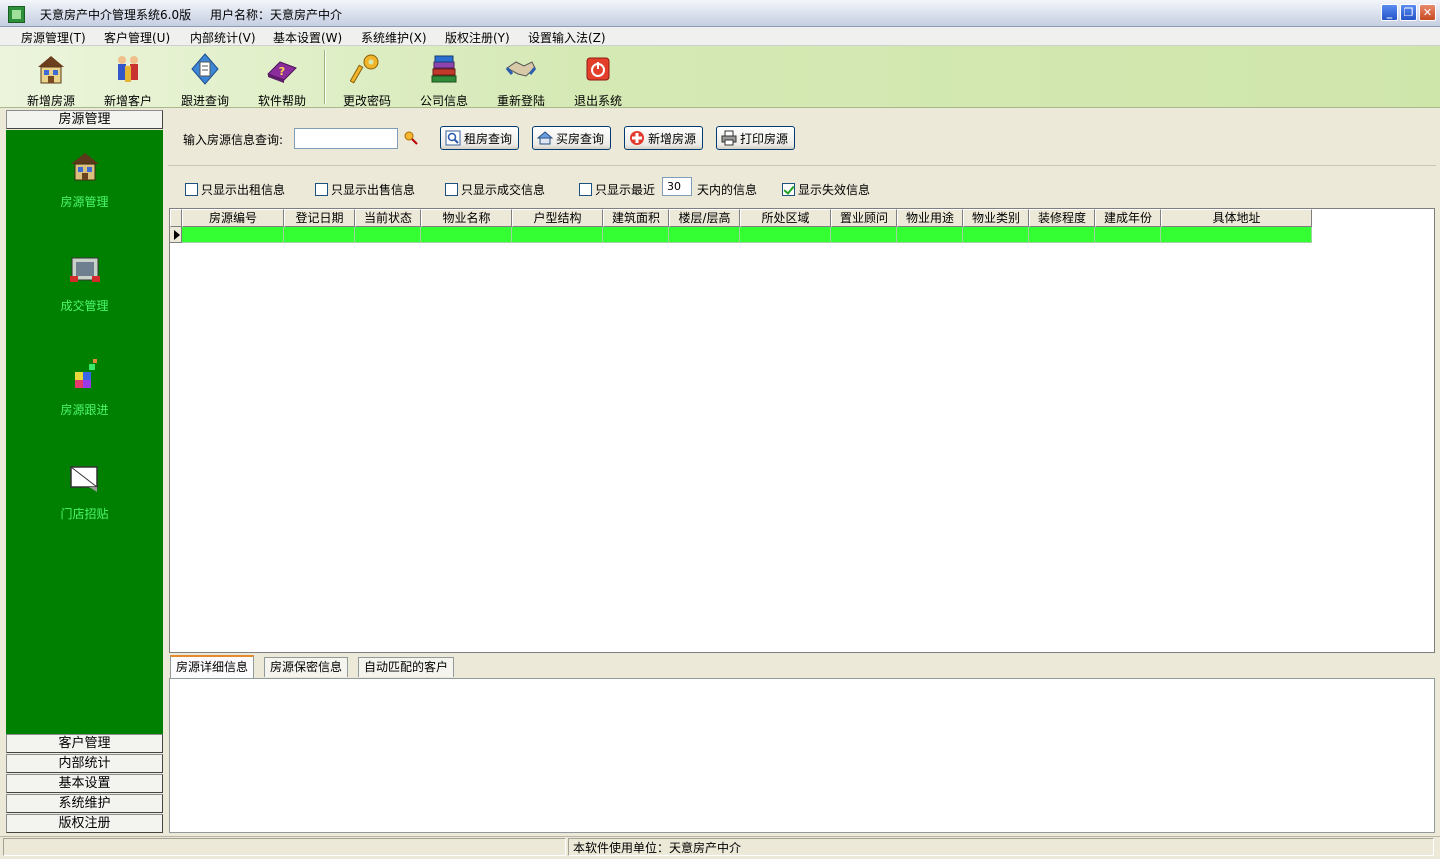  What do you see at coordinates (282, 72) in the screenshot?
I see `help-book-icon: ?` at bounding box center [282, 72].